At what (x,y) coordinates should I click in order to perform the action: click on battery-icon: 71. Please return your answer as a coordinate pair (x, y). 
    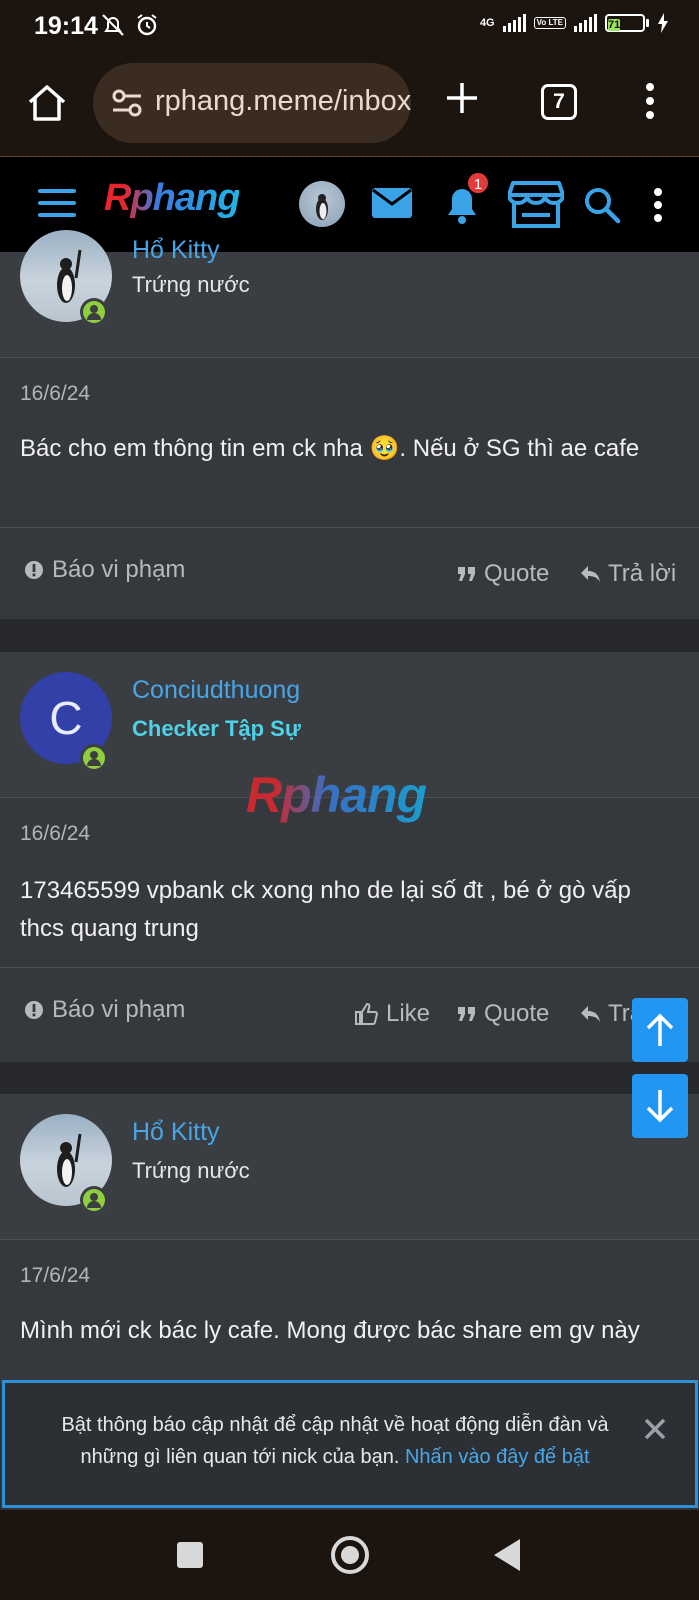
    Looking at the image, I should click on (627, 23).